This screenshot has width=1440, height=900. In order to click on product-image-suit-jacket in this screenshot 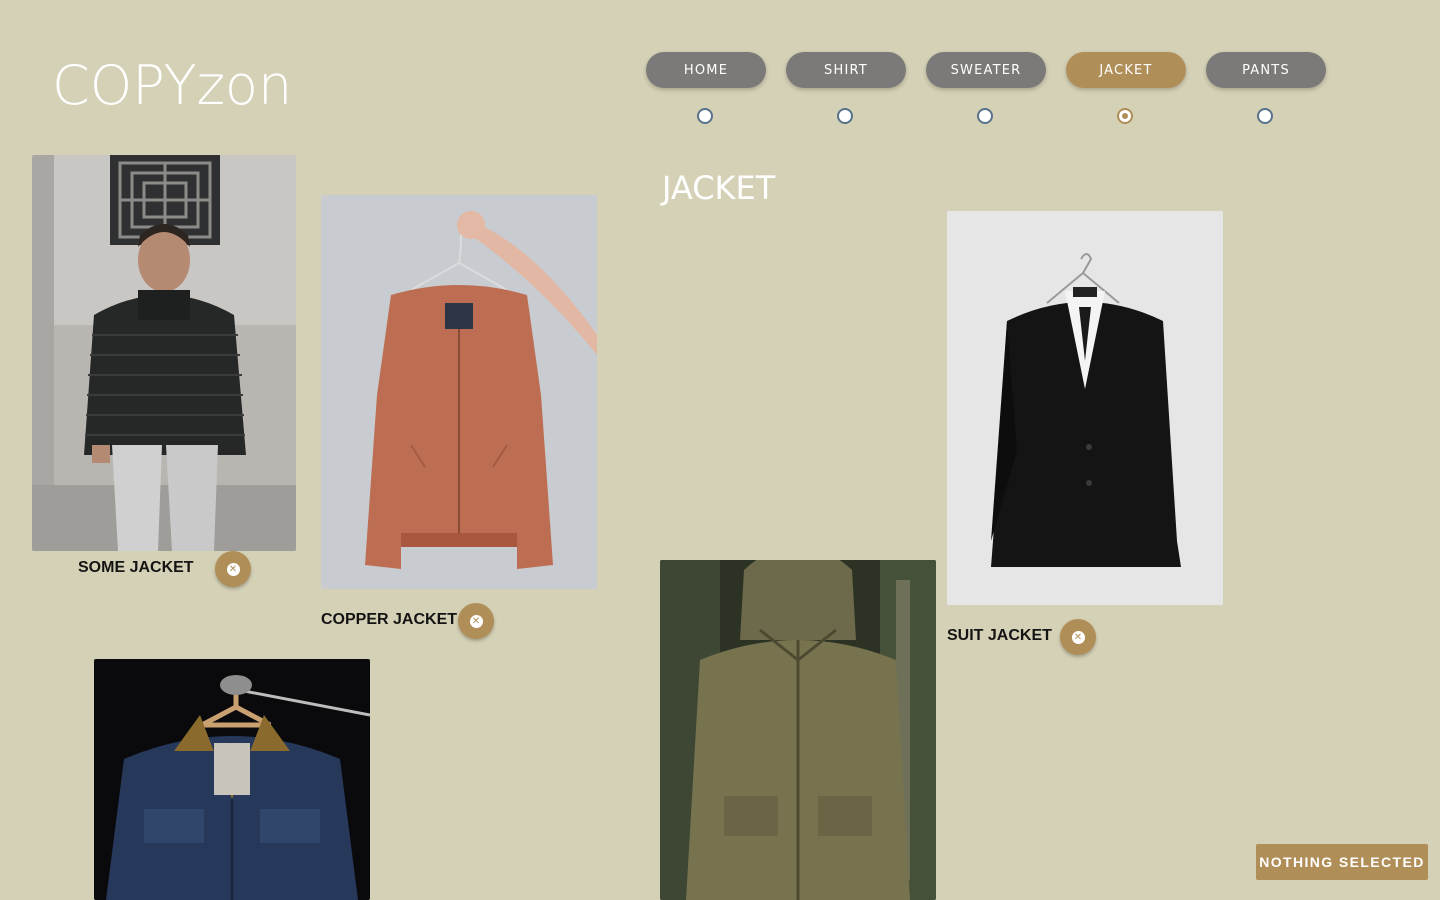, I will do `click(1085, 408)`.